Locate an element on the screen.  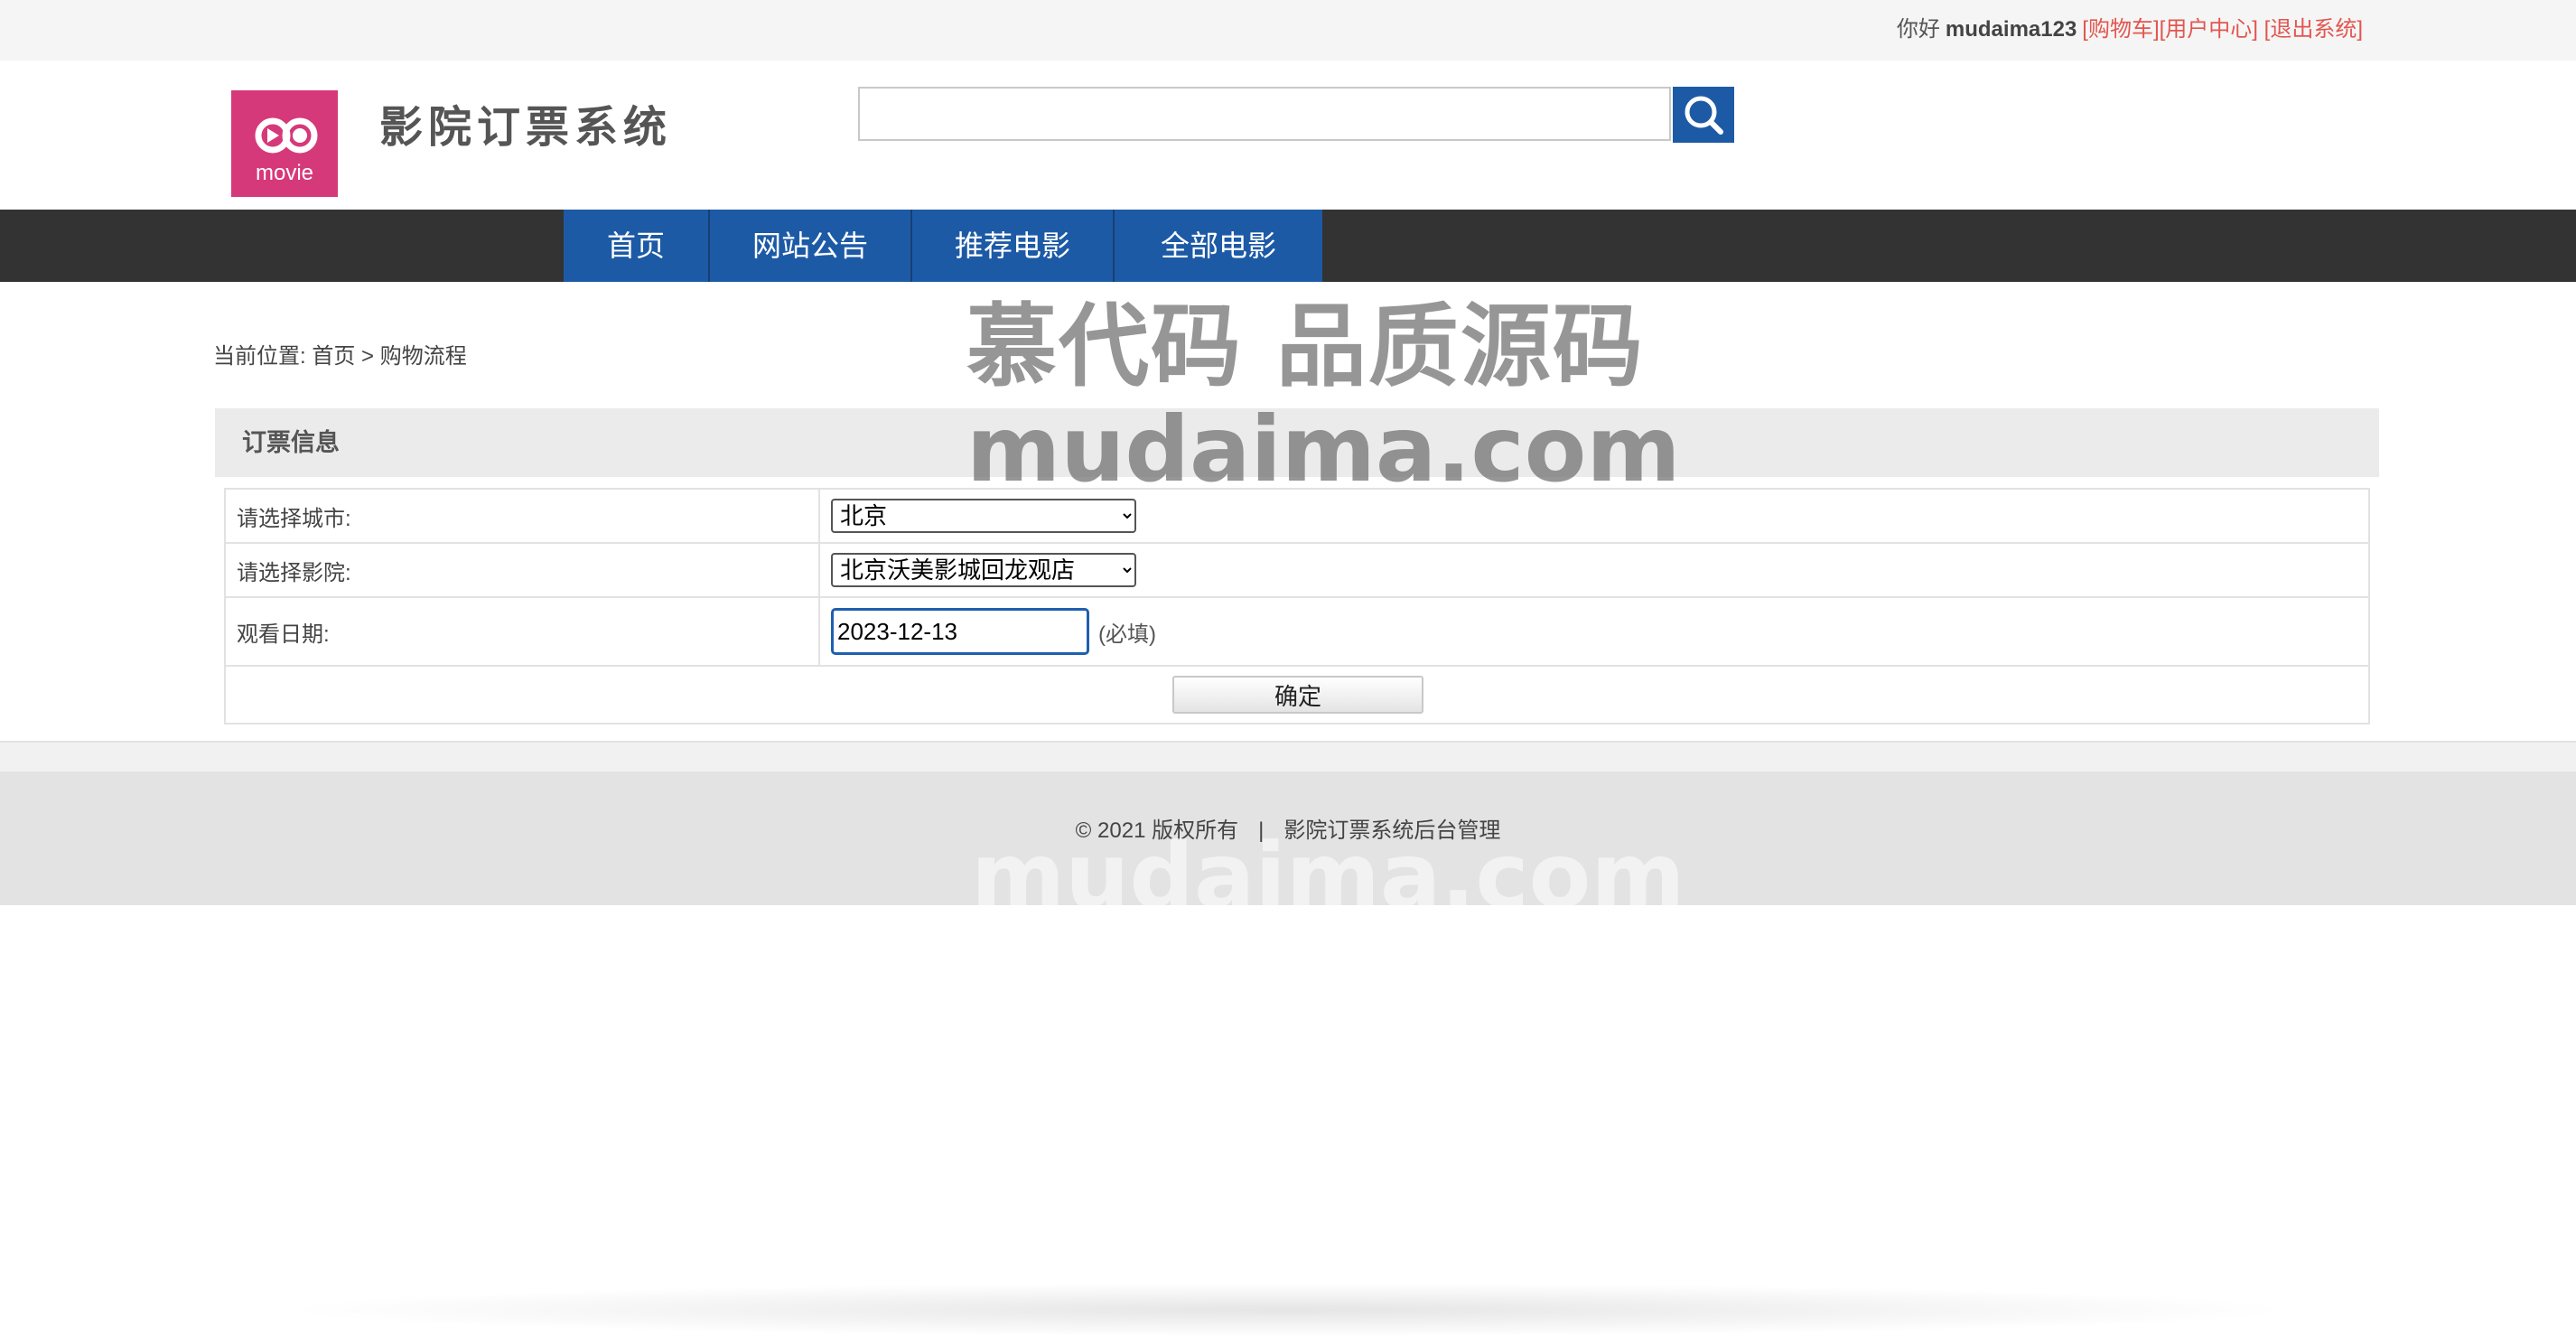
cinema-select: 北京沃美影城回龙观店 is located at coordinates (983, 570).